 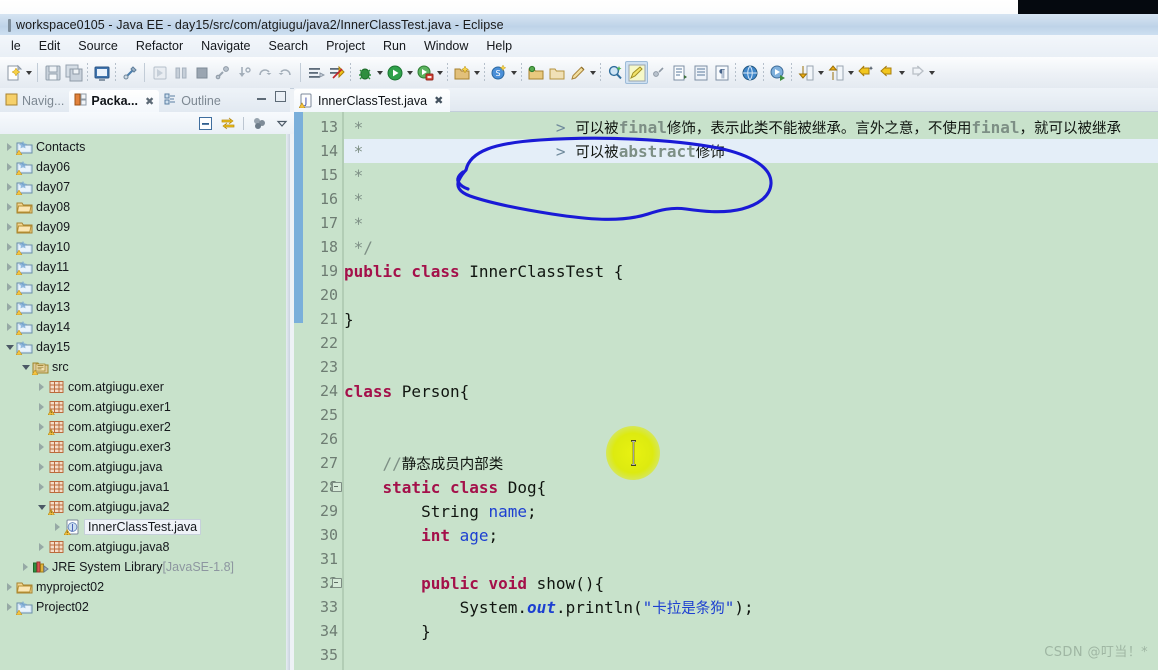 I want to click on view-tab-close-icon: ✖, so click(x=149, y=101).